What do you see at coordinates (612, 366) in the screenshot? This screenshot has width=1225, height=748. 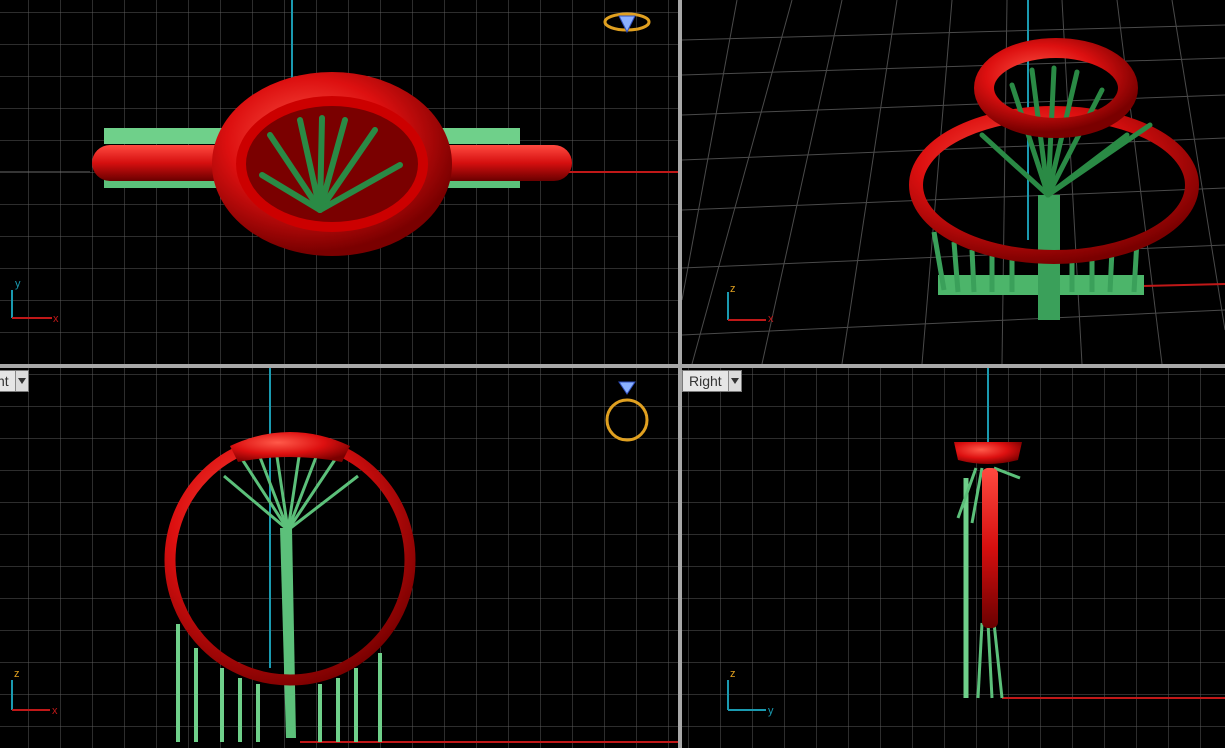 I see `viewport-divider-horizontal` at bounding box center [612, 366].